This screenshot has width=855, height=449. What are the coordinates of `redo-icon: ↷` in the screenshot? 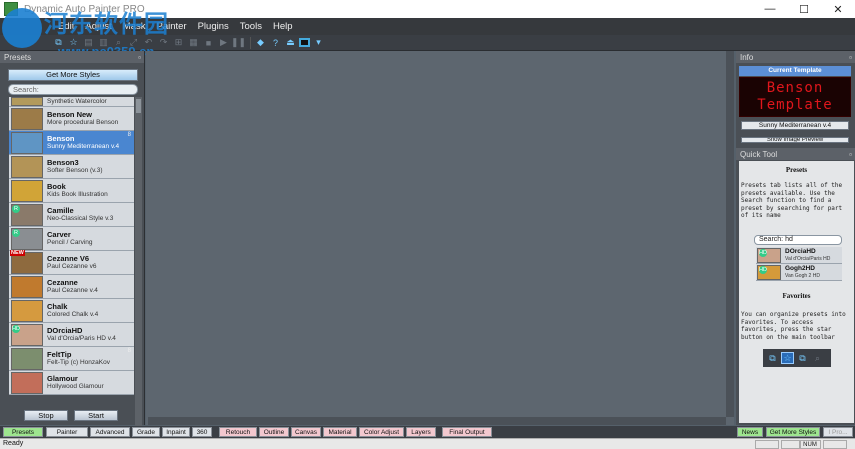 It's located at (163, 43).